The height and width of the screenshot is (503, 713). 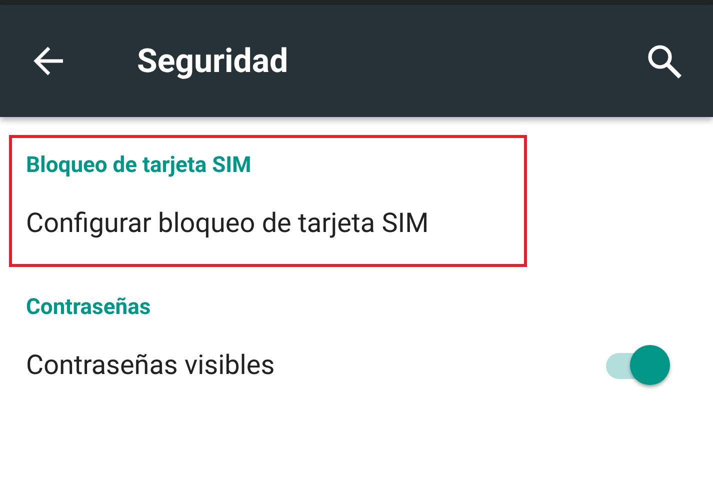 What do you see at coordinates (138, 166) in the screenshot?
I see `section-header: Bloqueo de tarjeta SIM` at bounding box center [138, 166].